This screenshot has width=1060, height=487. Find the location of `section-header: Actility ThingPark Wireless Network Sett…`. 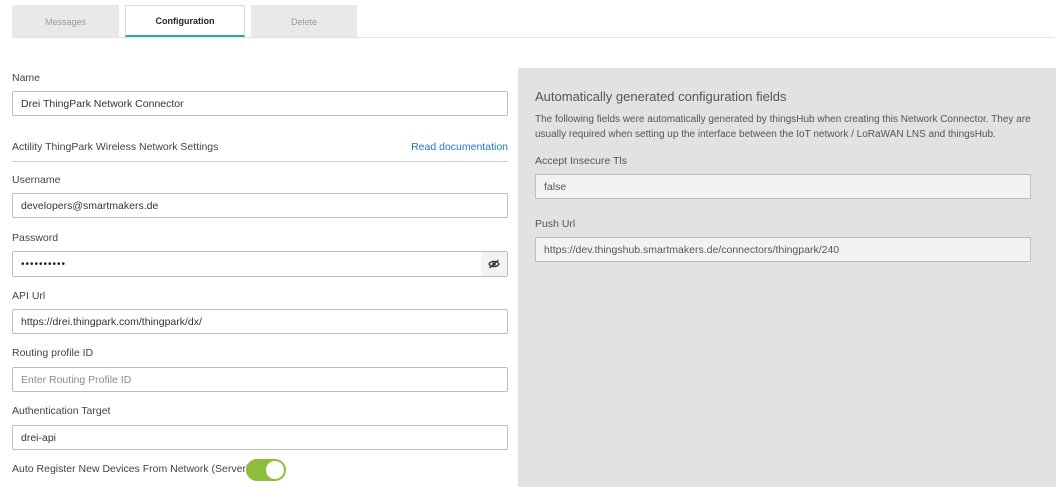

section-header: Actility ThingPark Wireless Network Sett… is located at coordinates (260, 151).